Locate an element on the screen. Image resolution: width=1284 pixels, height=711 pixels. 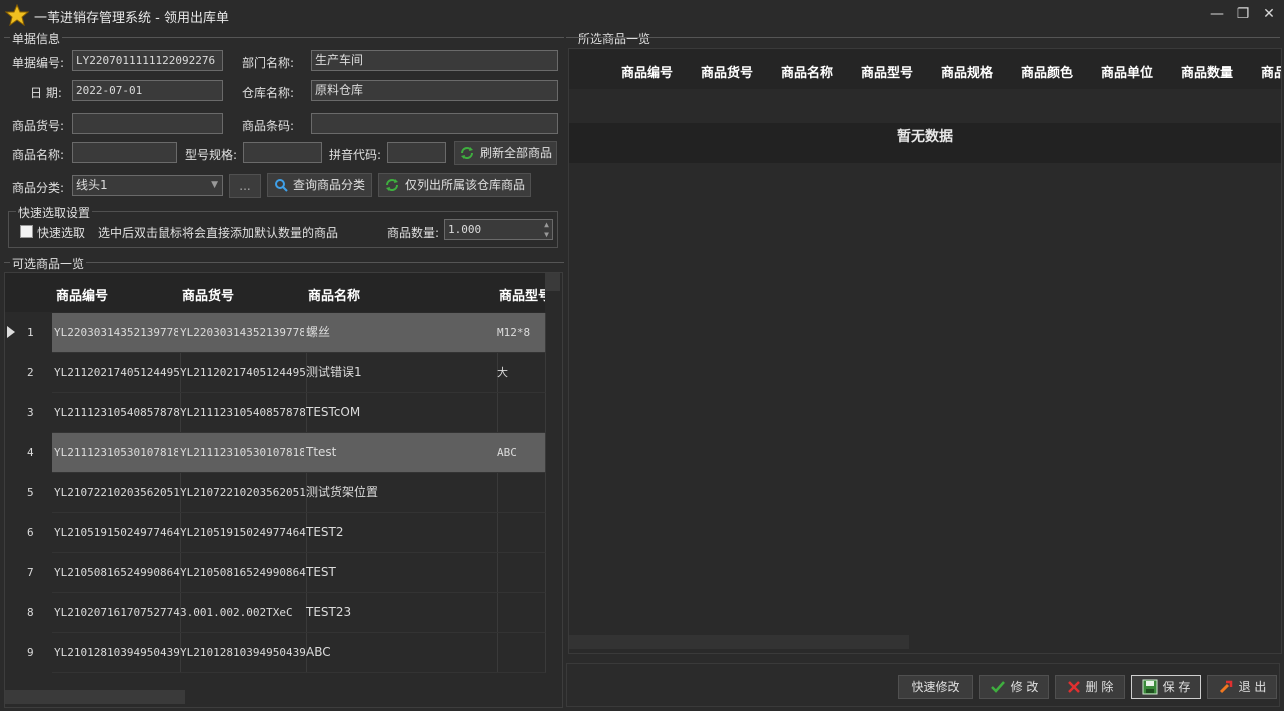
spec-input is located at coordinates (282, 152).